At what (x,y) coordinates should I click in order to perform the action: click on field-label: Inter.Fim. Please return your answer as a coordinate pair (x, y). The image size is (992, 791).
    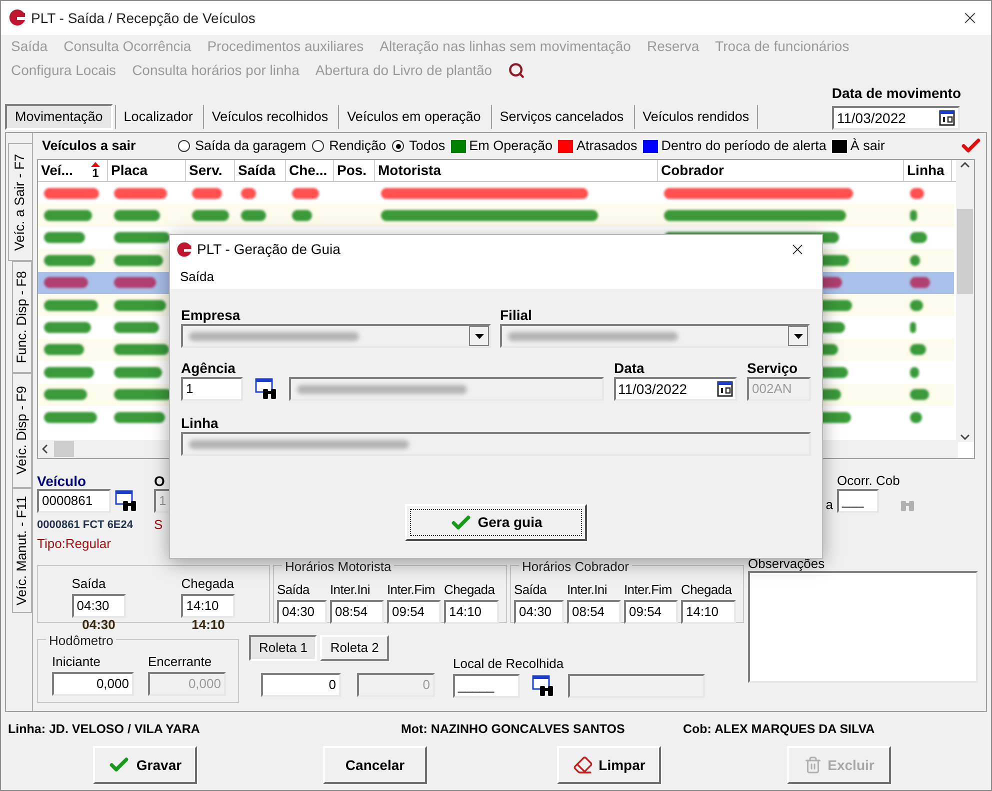
    Looking at the image, I should click on (411, 590).